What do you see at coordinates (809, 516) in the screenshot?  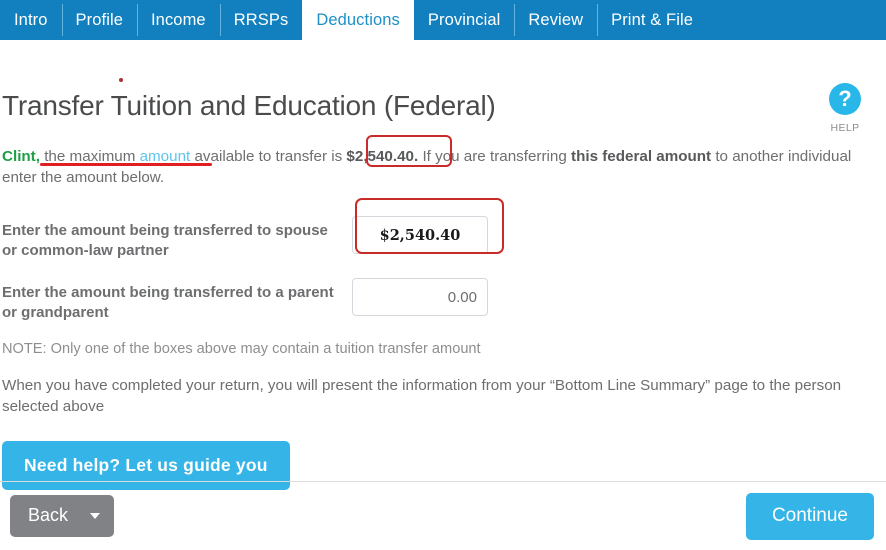 I see `continue-button: Continue` at bounding box center [809, 516].